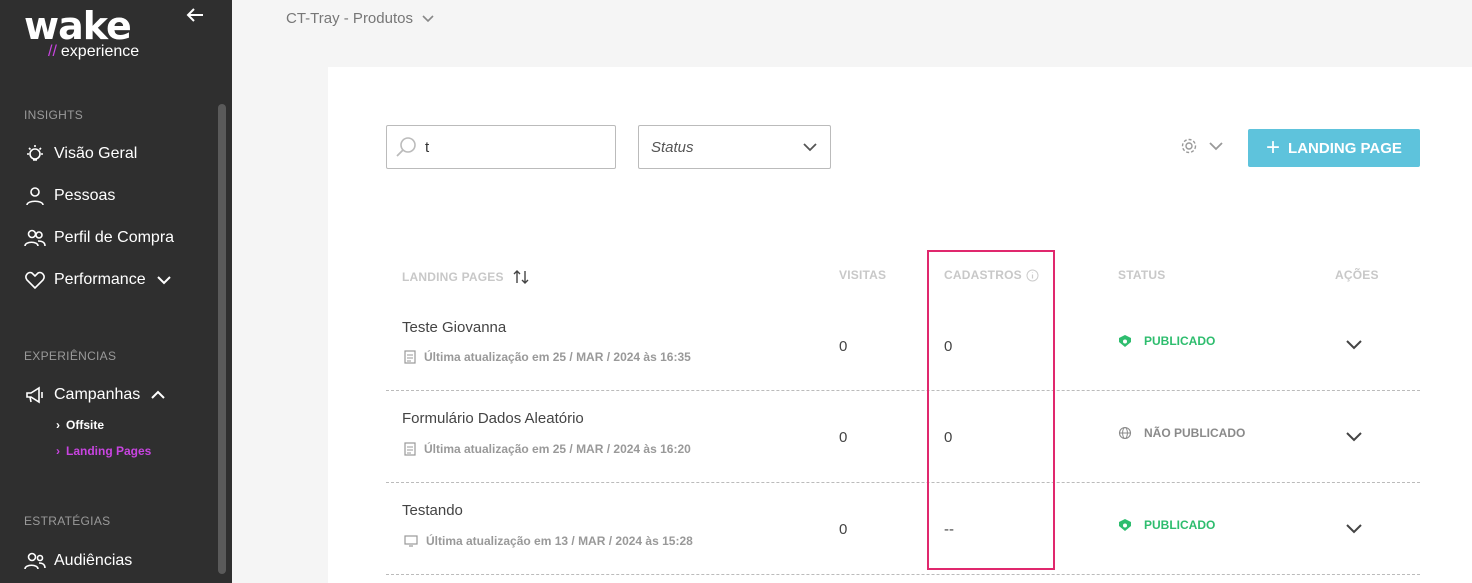  What do you see at coordinates (1142, 275) in the screenshot?
I see `header-status: STATUS` at bounding box center [1142, 275].